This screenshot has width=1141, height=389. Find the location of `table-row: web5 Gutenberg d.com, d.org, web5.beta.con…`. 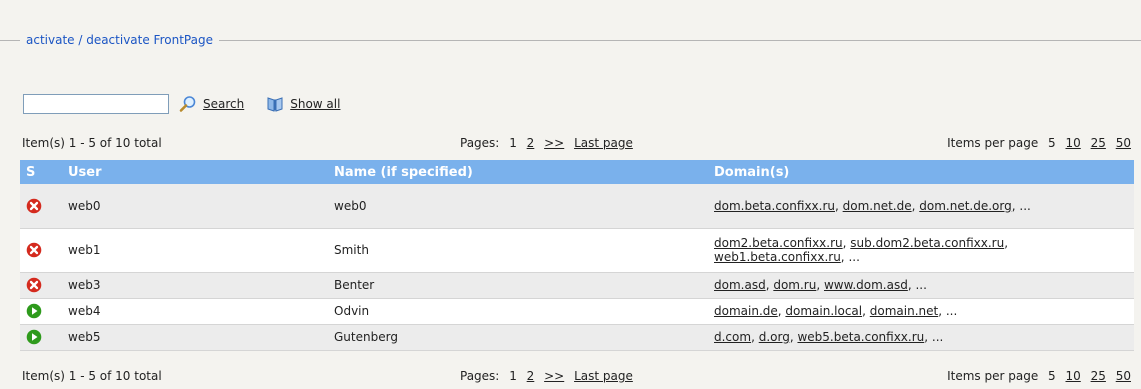

table-row: web5 Gutenberg d.com, d.org, web5.beta.con… is located at coordinates (577, 337).